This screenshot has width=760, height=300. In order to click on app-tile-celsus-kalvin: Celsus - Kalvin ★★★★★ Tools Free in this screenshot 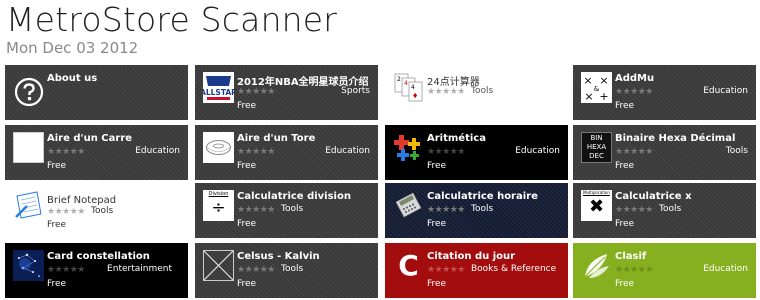, I will do `click(286, 270)`.